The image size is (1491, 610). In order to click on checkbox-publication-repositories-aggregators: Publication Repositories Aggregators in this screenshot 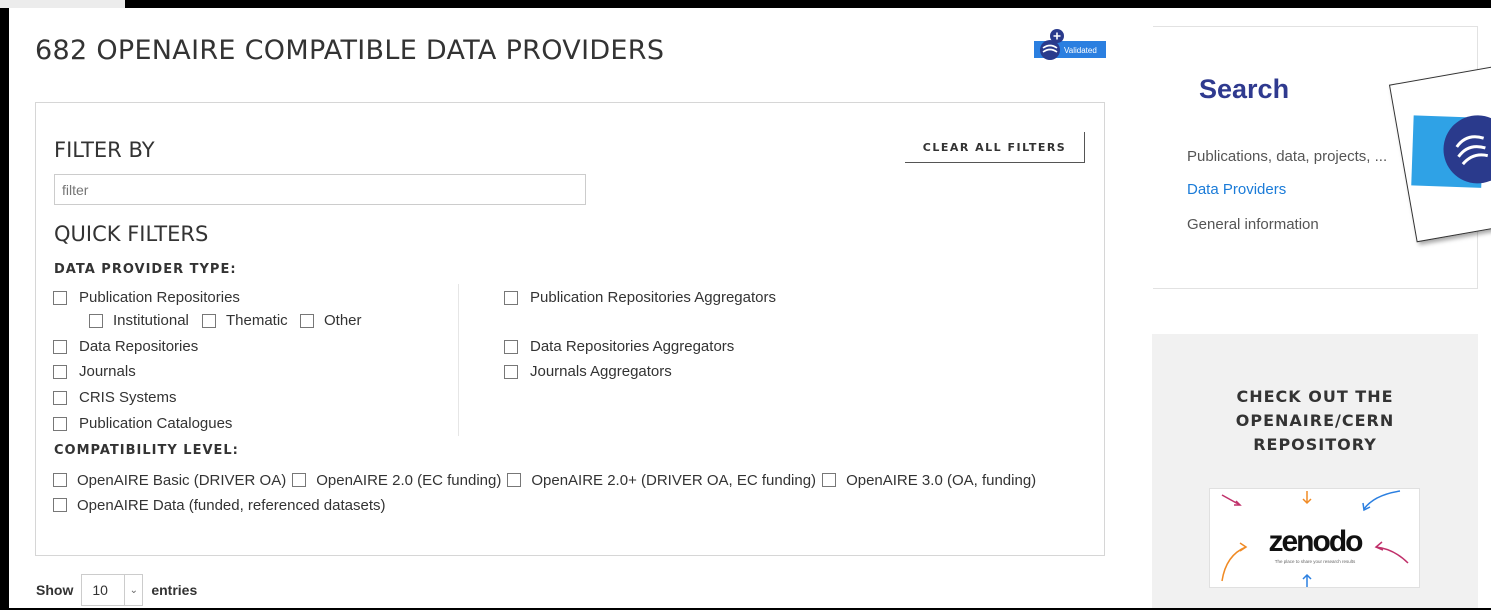, I will do `click(640, 297)`.